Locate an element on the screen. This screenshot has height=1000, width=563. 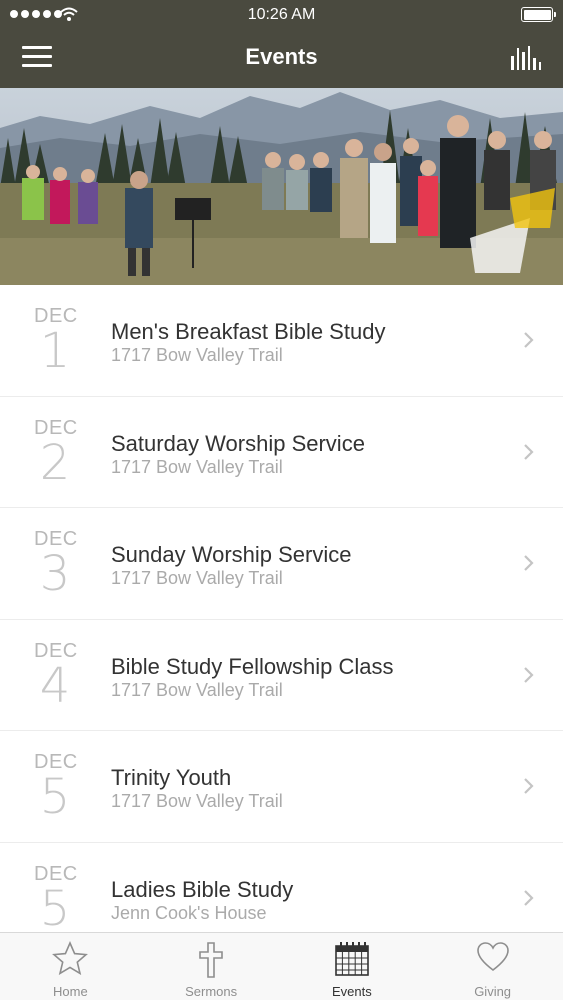
event-location: Jenn Cook's House is located at coordinates (189, 912).